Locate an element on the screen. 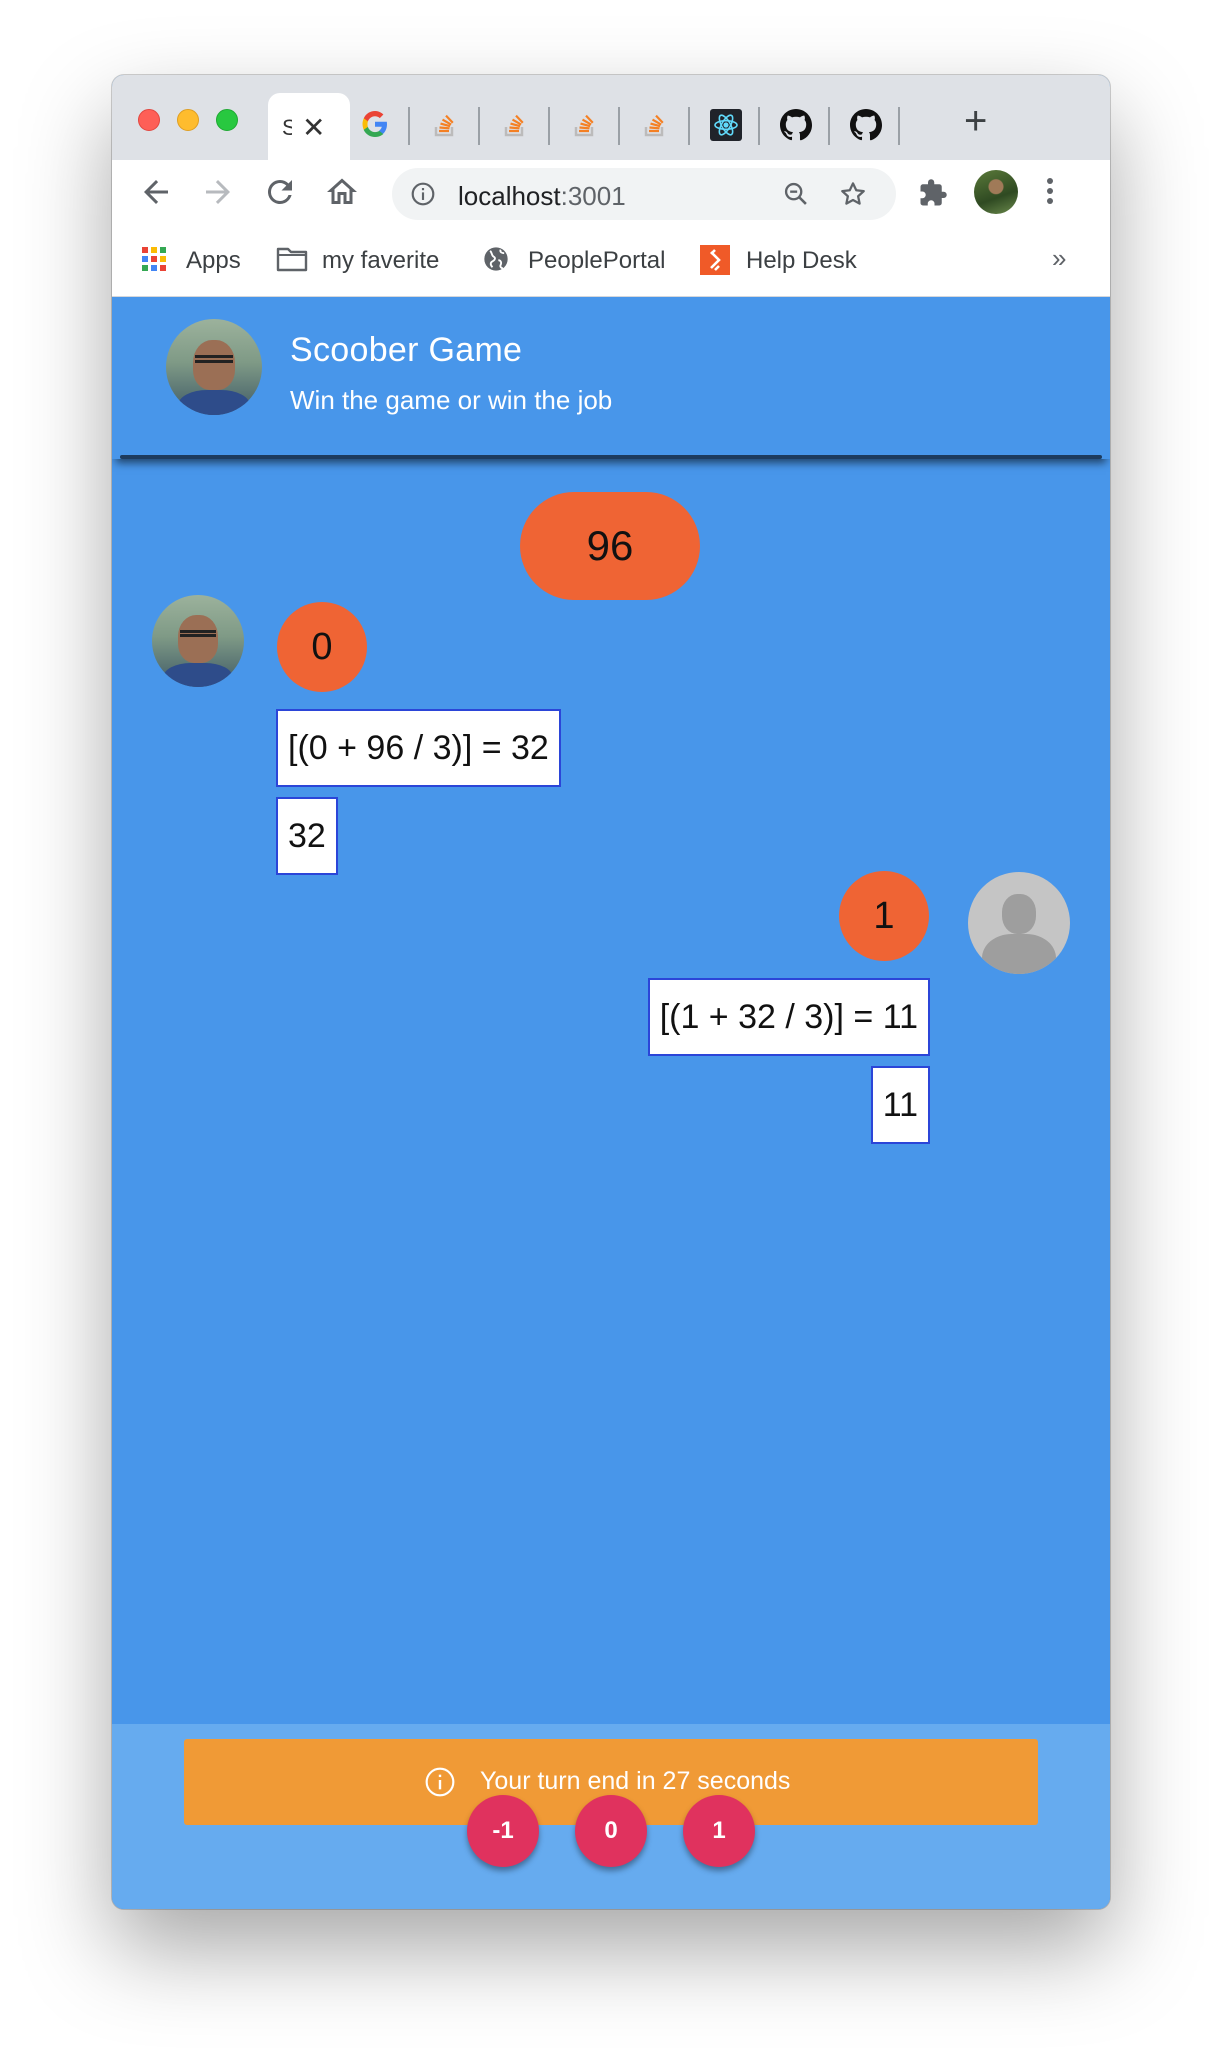  info-icon is located at coordinates (440, 1784).